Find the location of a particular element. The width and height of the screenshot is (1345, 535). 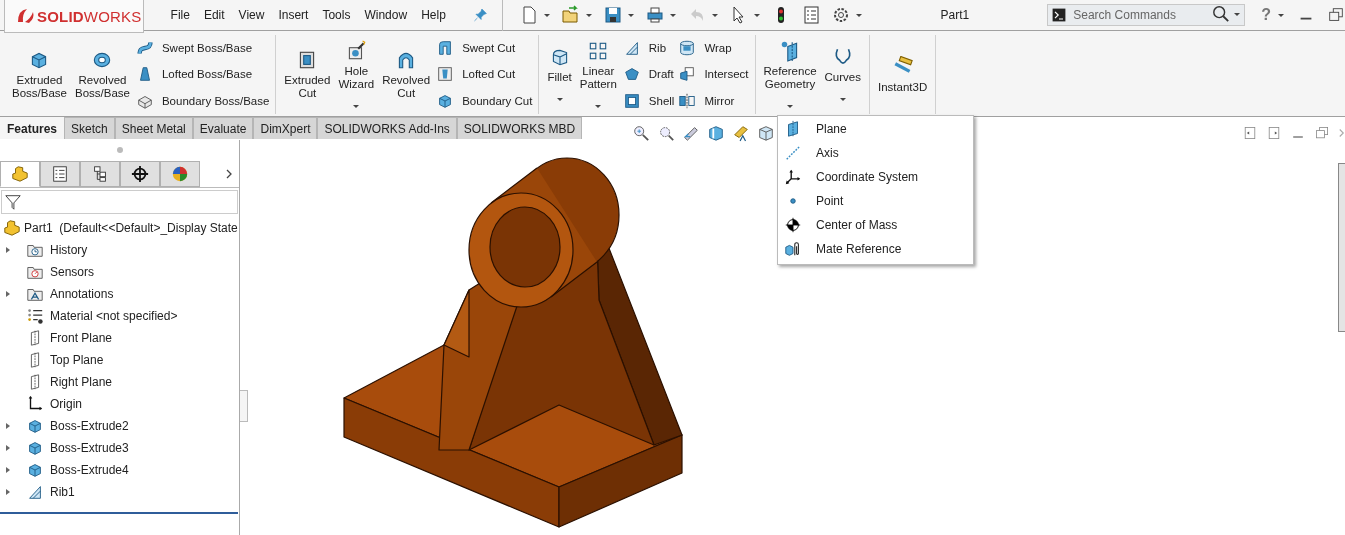

menu-item: Center of Mass is located at coordinates (875, 225).